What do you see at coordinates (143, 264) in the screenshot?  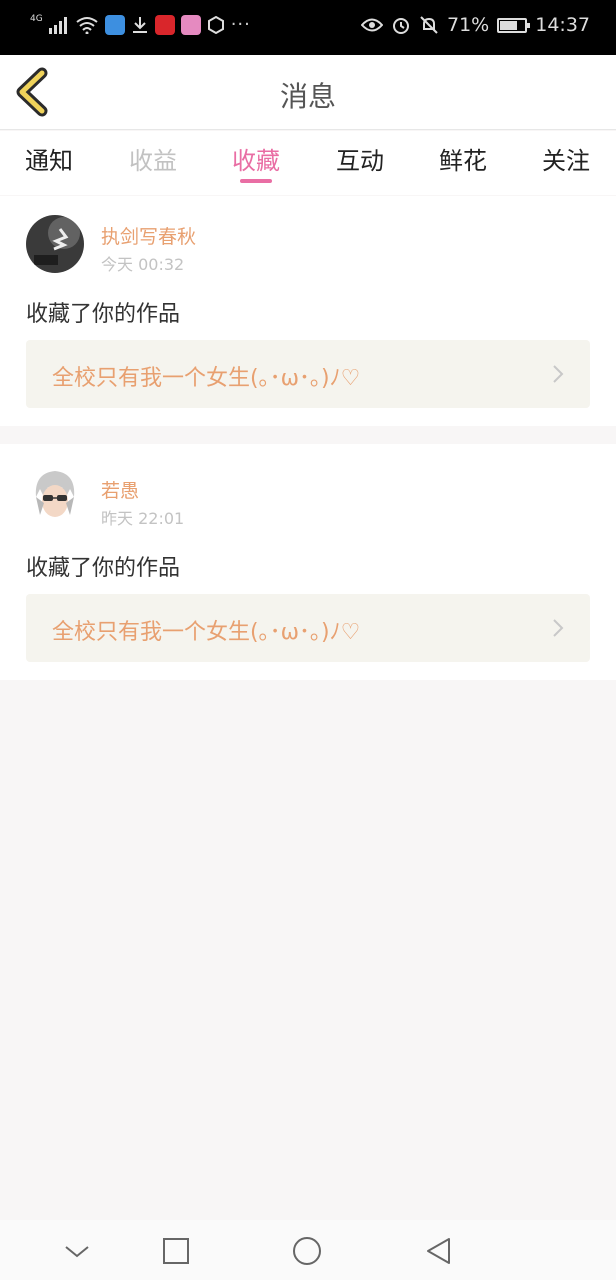 I see `message-time: 今天 00:32` at bounding box center [143, 264].